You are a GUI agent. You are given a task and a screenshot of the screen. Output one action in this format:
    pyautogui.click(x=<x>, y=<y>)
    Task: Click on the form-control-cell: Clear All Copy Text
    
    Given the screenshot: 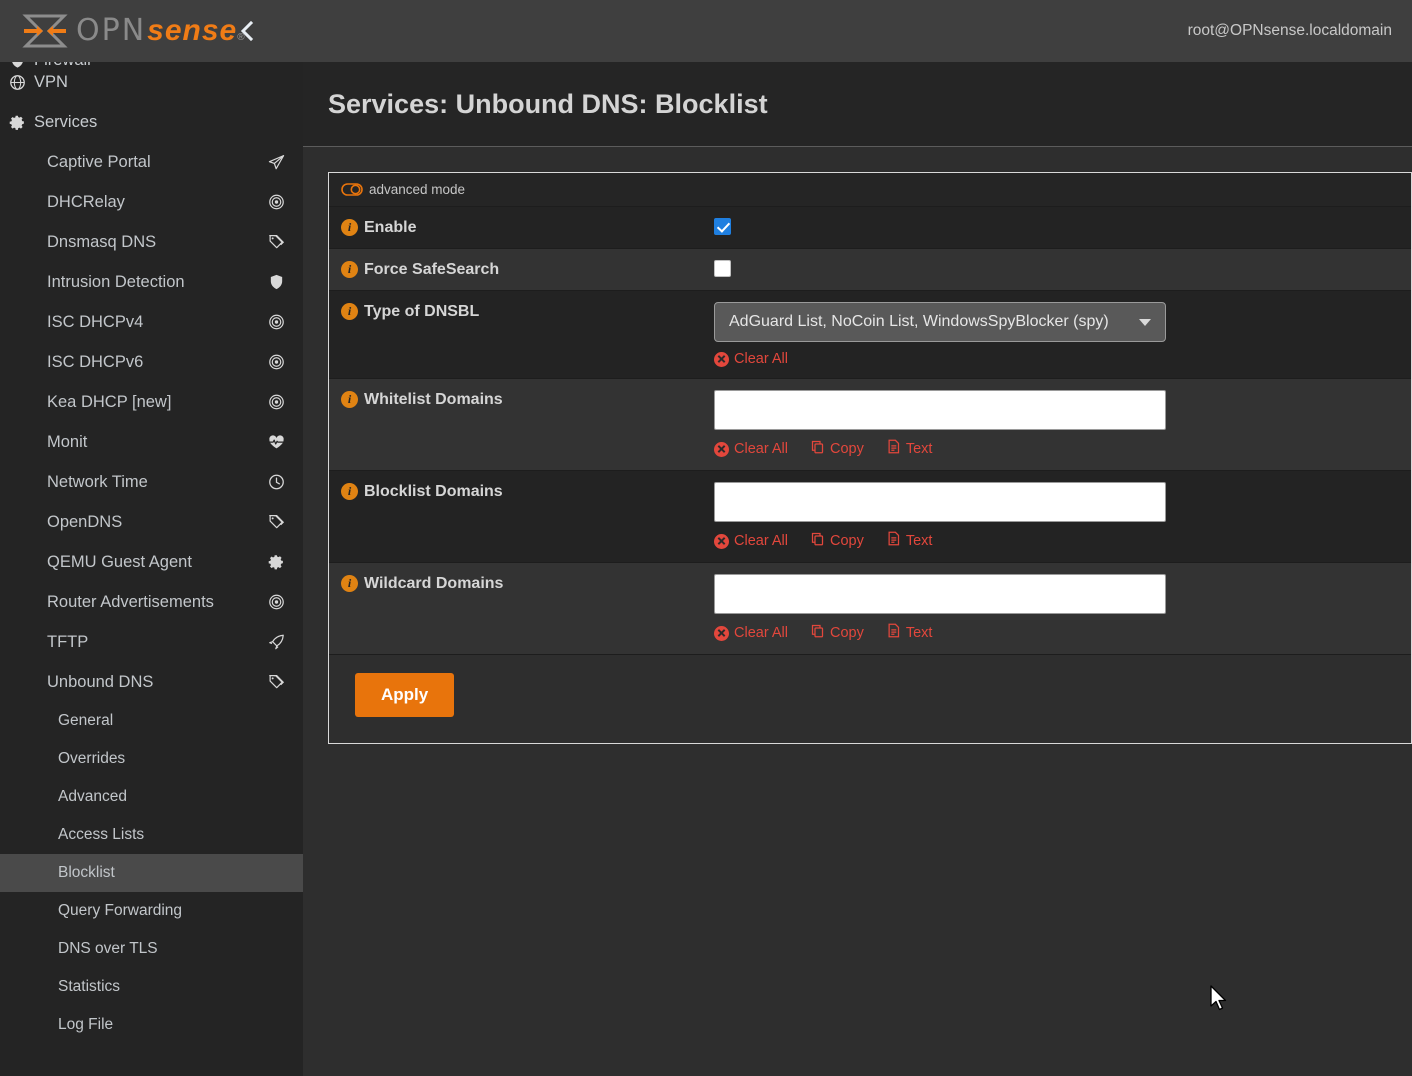 What is the action you would take?
    pyautogui.click(x=1062, y=608)
    